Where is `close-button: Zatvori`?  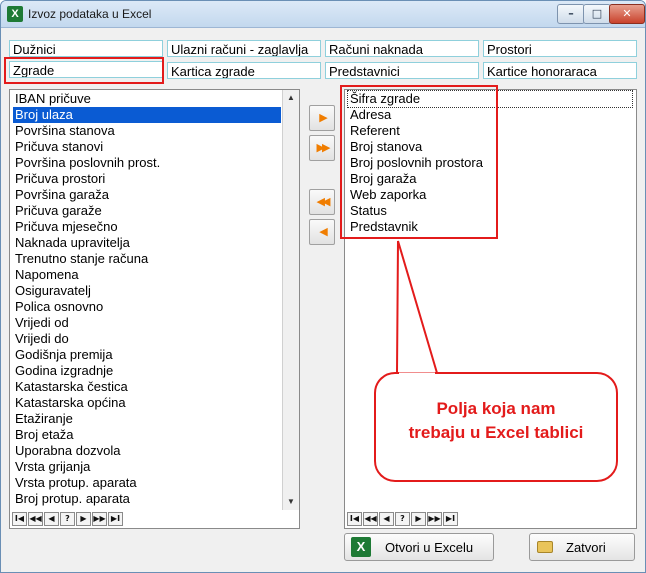 close-button: Zatvori is located at coordinates (582, 547).